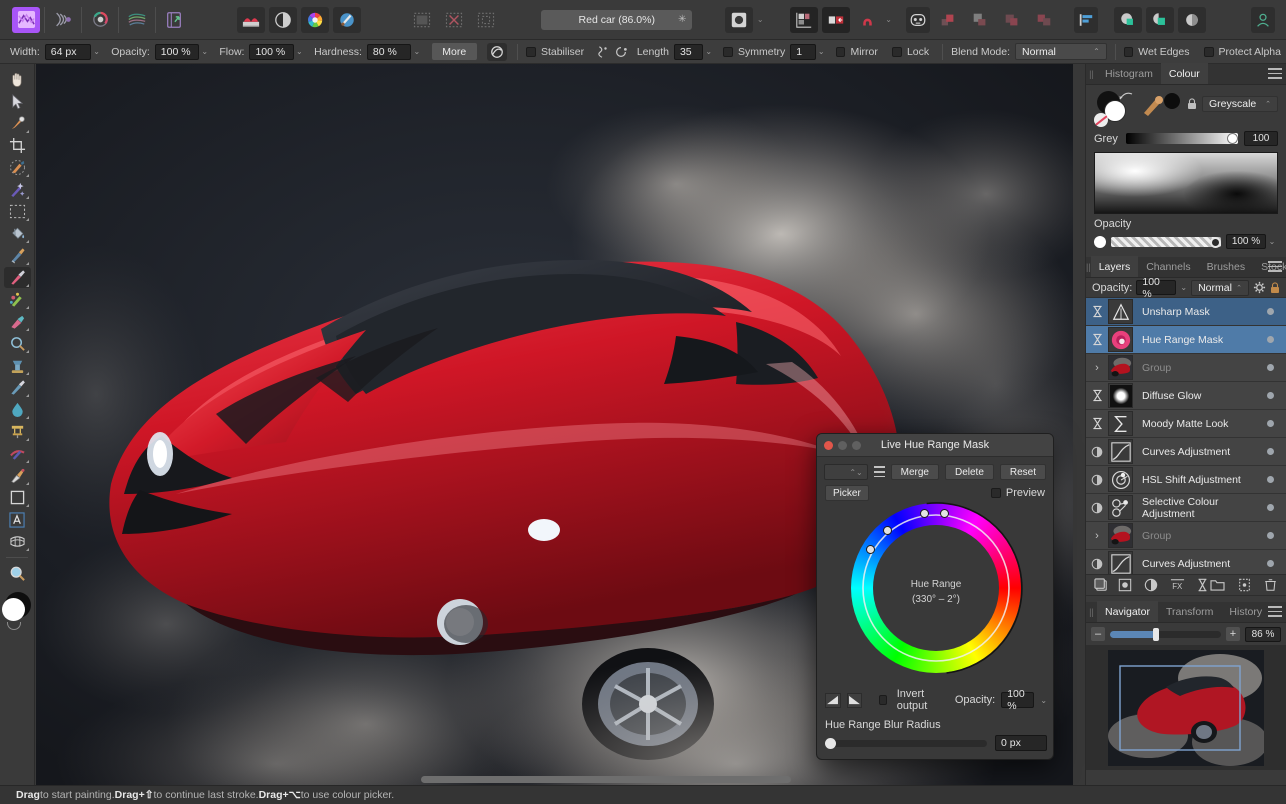  Describe the element at coordinates (1061, 51) in the screenshot. I see `blend-mode-select: Normal ⌃` at that location.